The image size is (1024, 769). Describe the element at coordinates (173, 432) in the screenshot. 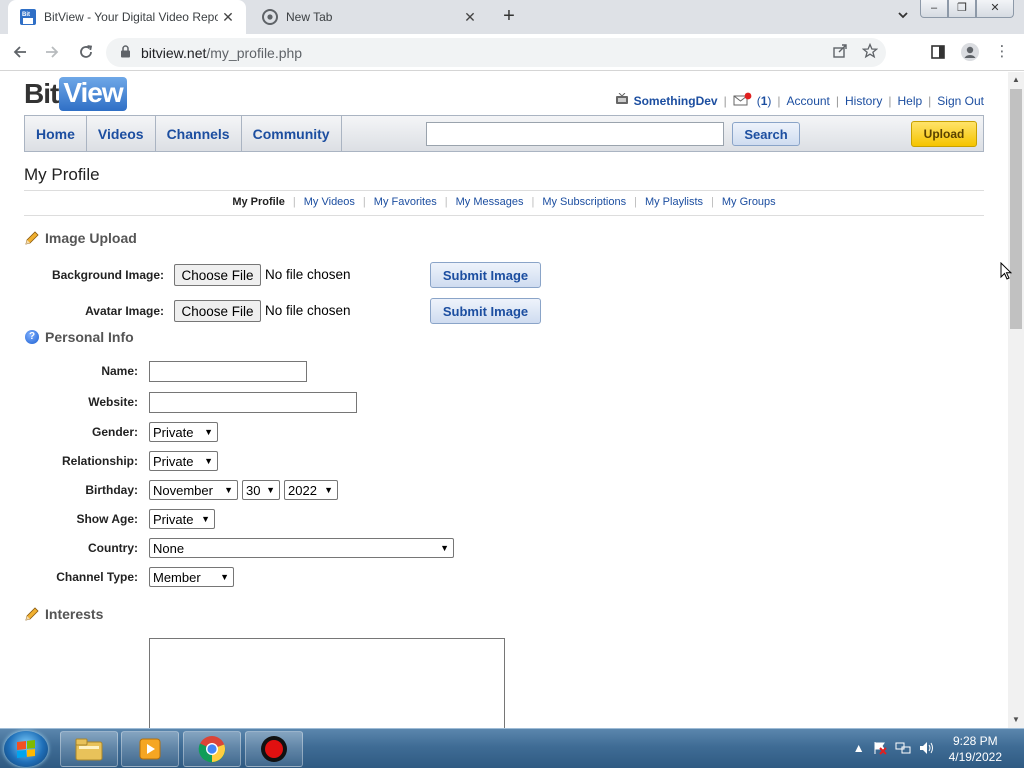

I see `gender-value: Private` at that location.